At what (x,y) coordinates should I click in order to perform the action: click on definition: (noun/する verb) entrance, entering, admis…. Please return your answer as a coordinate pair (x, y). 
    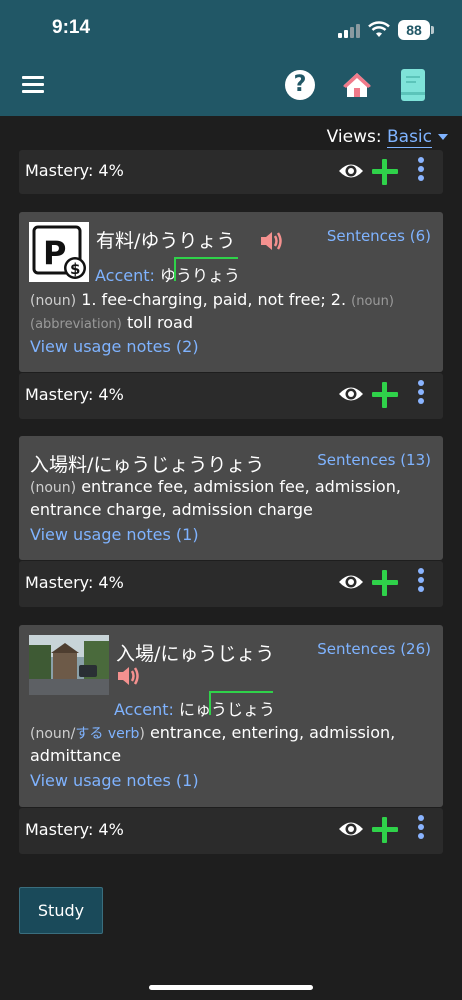
    Looking at the image, I should click on (232, 744).